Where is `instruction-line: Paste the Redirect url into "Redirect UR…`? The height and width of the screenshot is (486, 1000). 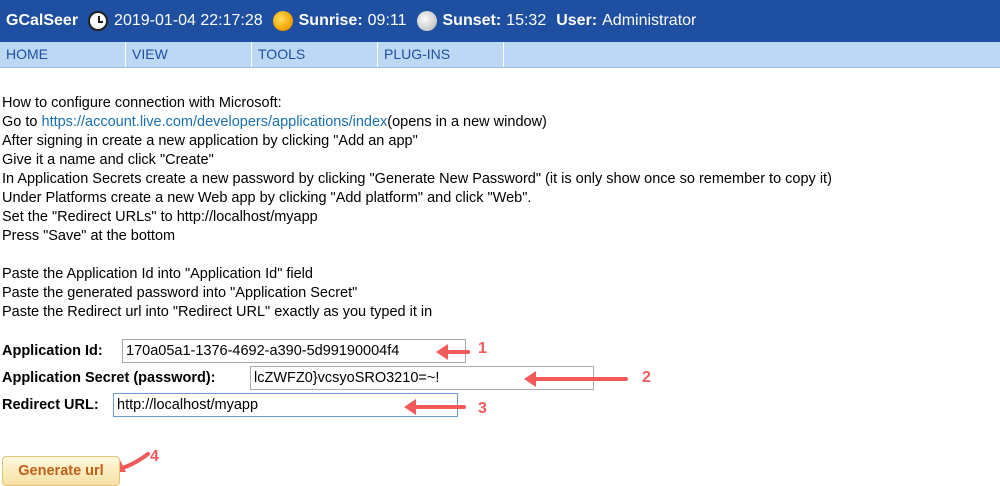
instruction-line: Paste the Redirect url into "Redirect UR… is located at coordinates (217, 312).